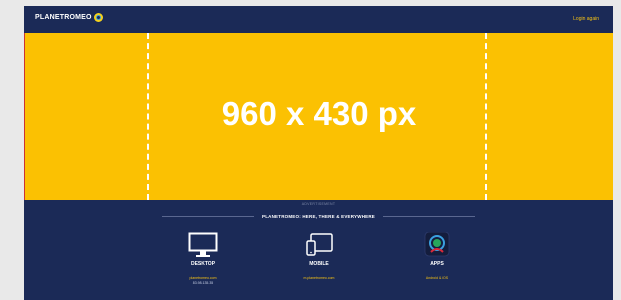 This screenshot has width=621, height=300. Describe the element at coordinates (437, 264) in the screenshot. I see `apps-title: APPS` at that location.